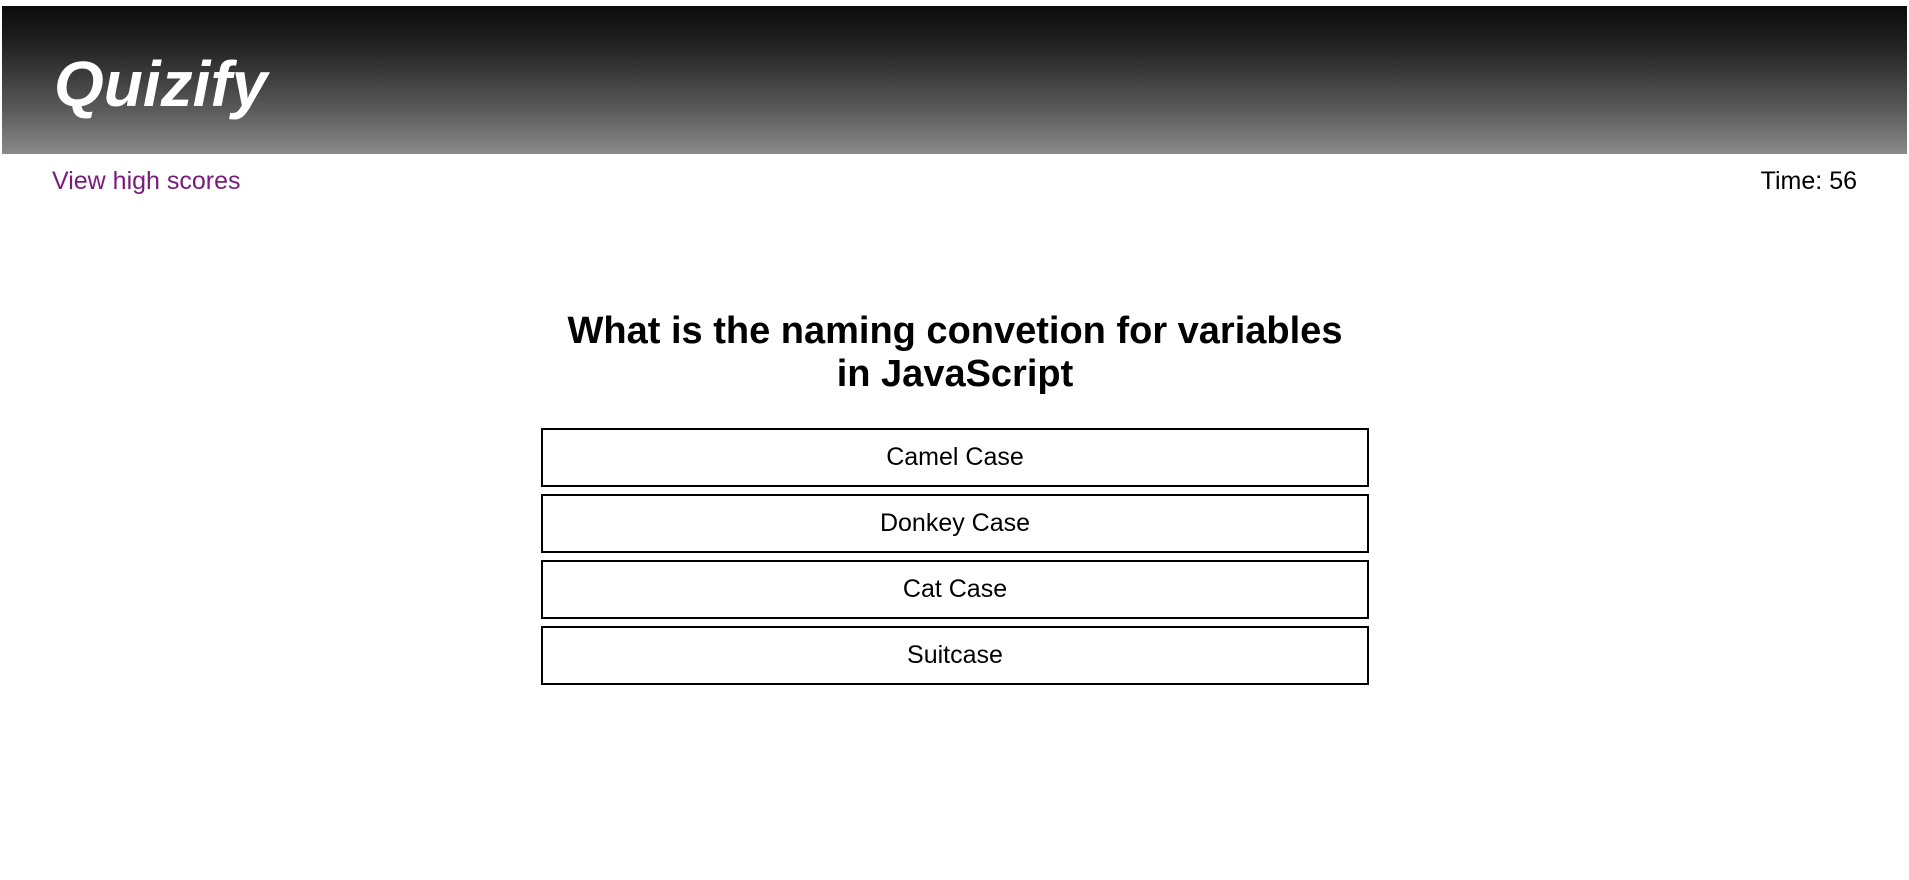 The height and width of the screenshot is (880, 1909). Describe the element at coordinates (1791, 181) in the screenshot. I see `timer-label: Time:` at that location.